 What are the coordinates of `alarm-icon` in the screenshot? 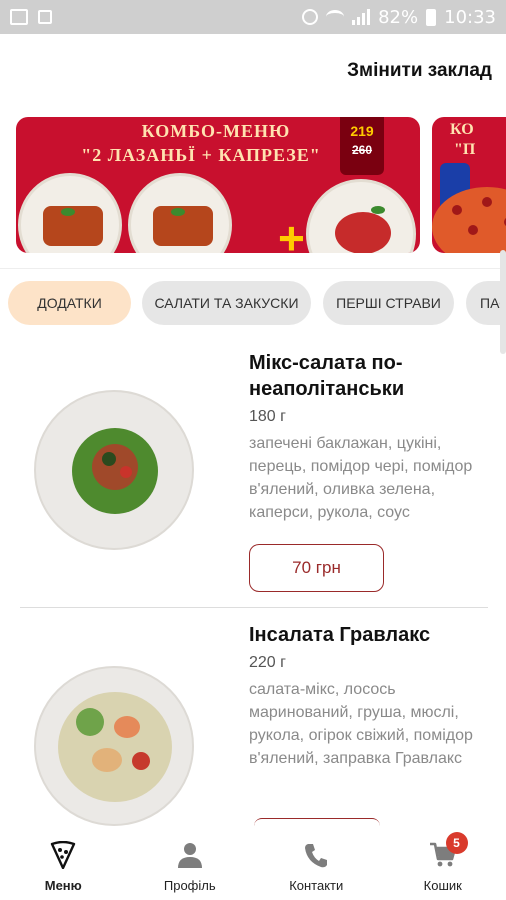 It's located at (310, 17).